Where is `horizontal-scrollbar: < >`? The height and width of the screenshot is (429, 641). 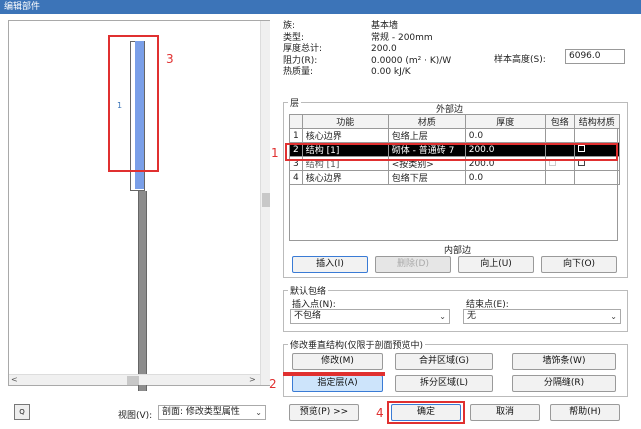
horizontal-scrollbar: < > is located at coordinates (134, 379).